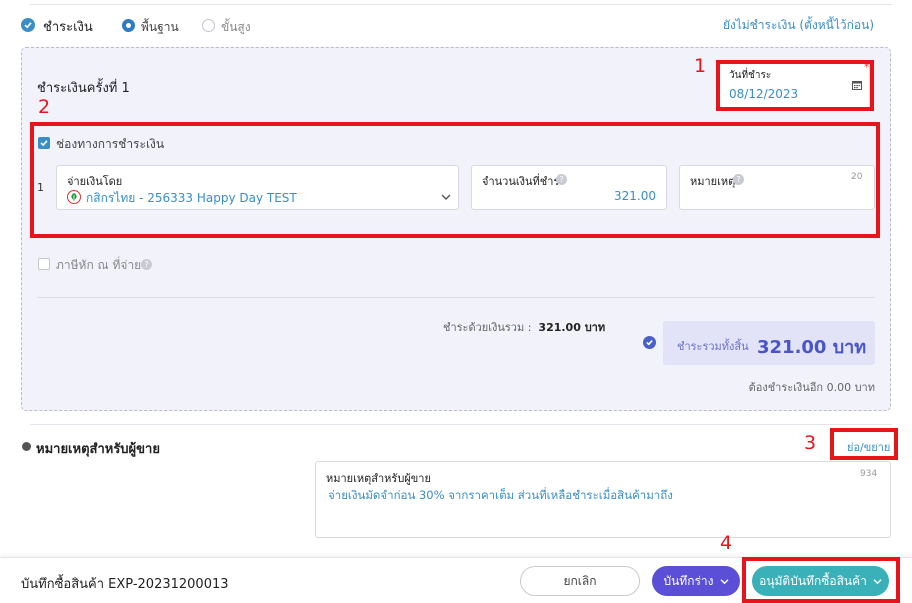 The height and width of the screenshot is (603, 912). Describe the element at coordinates (869, 474) in the screenshot. I see `seller-notes-char-count: 934` at that location.